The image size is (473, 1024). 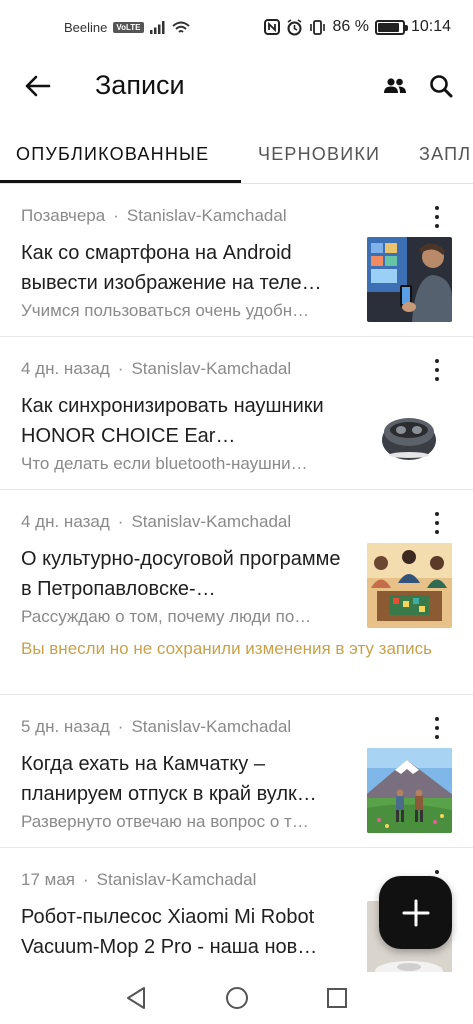 What do you see at coordinates (319, 154) in the screenshot?
I see `tab-drafts: ЧЕРНОВИКИ` at bounding box center [319, 154].